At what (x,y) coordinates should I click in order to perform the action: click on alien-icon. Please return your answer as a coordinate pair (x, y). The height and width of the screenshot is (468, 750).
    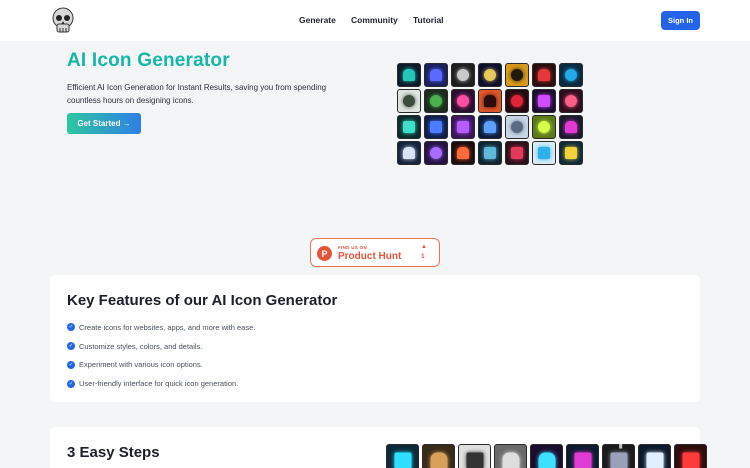
    Looking at the image, I should click on (409, 127).